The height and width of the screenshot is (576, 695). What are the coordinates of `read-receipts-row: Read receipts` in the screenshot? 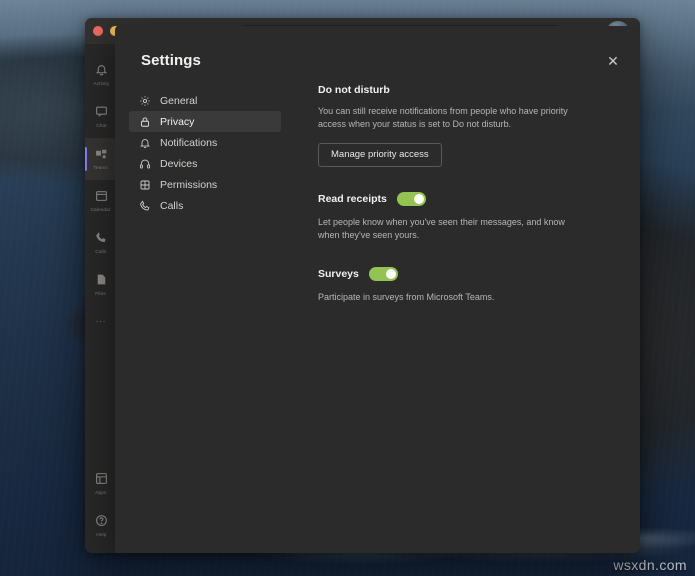 It's located at (463, 199).